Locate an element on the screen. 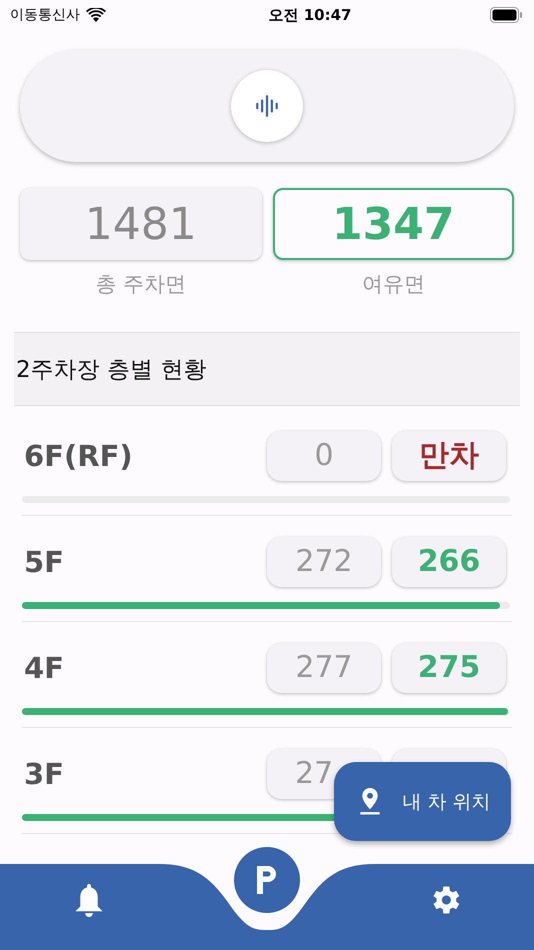  total-spaces-value: 1481 is located at coordinates (141, 224).